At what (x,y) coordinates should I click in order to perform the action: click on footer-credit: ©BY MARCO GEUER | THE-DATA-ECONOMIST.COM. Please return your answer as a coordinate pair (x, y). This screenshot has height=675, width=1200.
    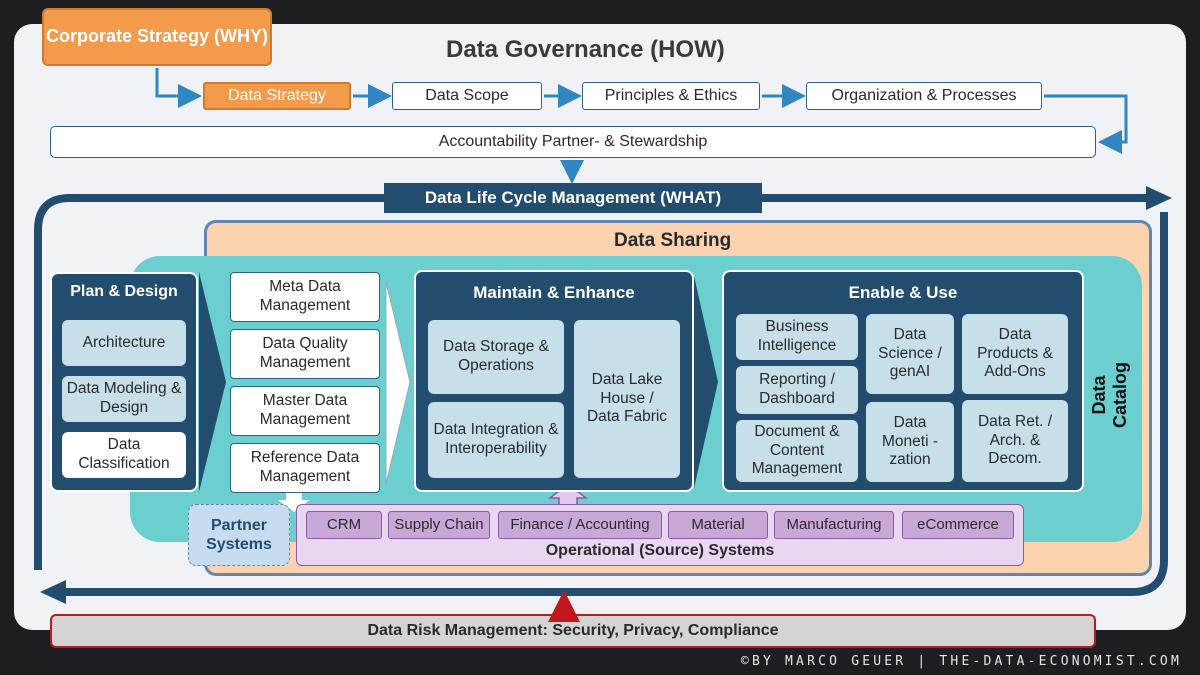
    Looking at the image, I should click on (961, 661).